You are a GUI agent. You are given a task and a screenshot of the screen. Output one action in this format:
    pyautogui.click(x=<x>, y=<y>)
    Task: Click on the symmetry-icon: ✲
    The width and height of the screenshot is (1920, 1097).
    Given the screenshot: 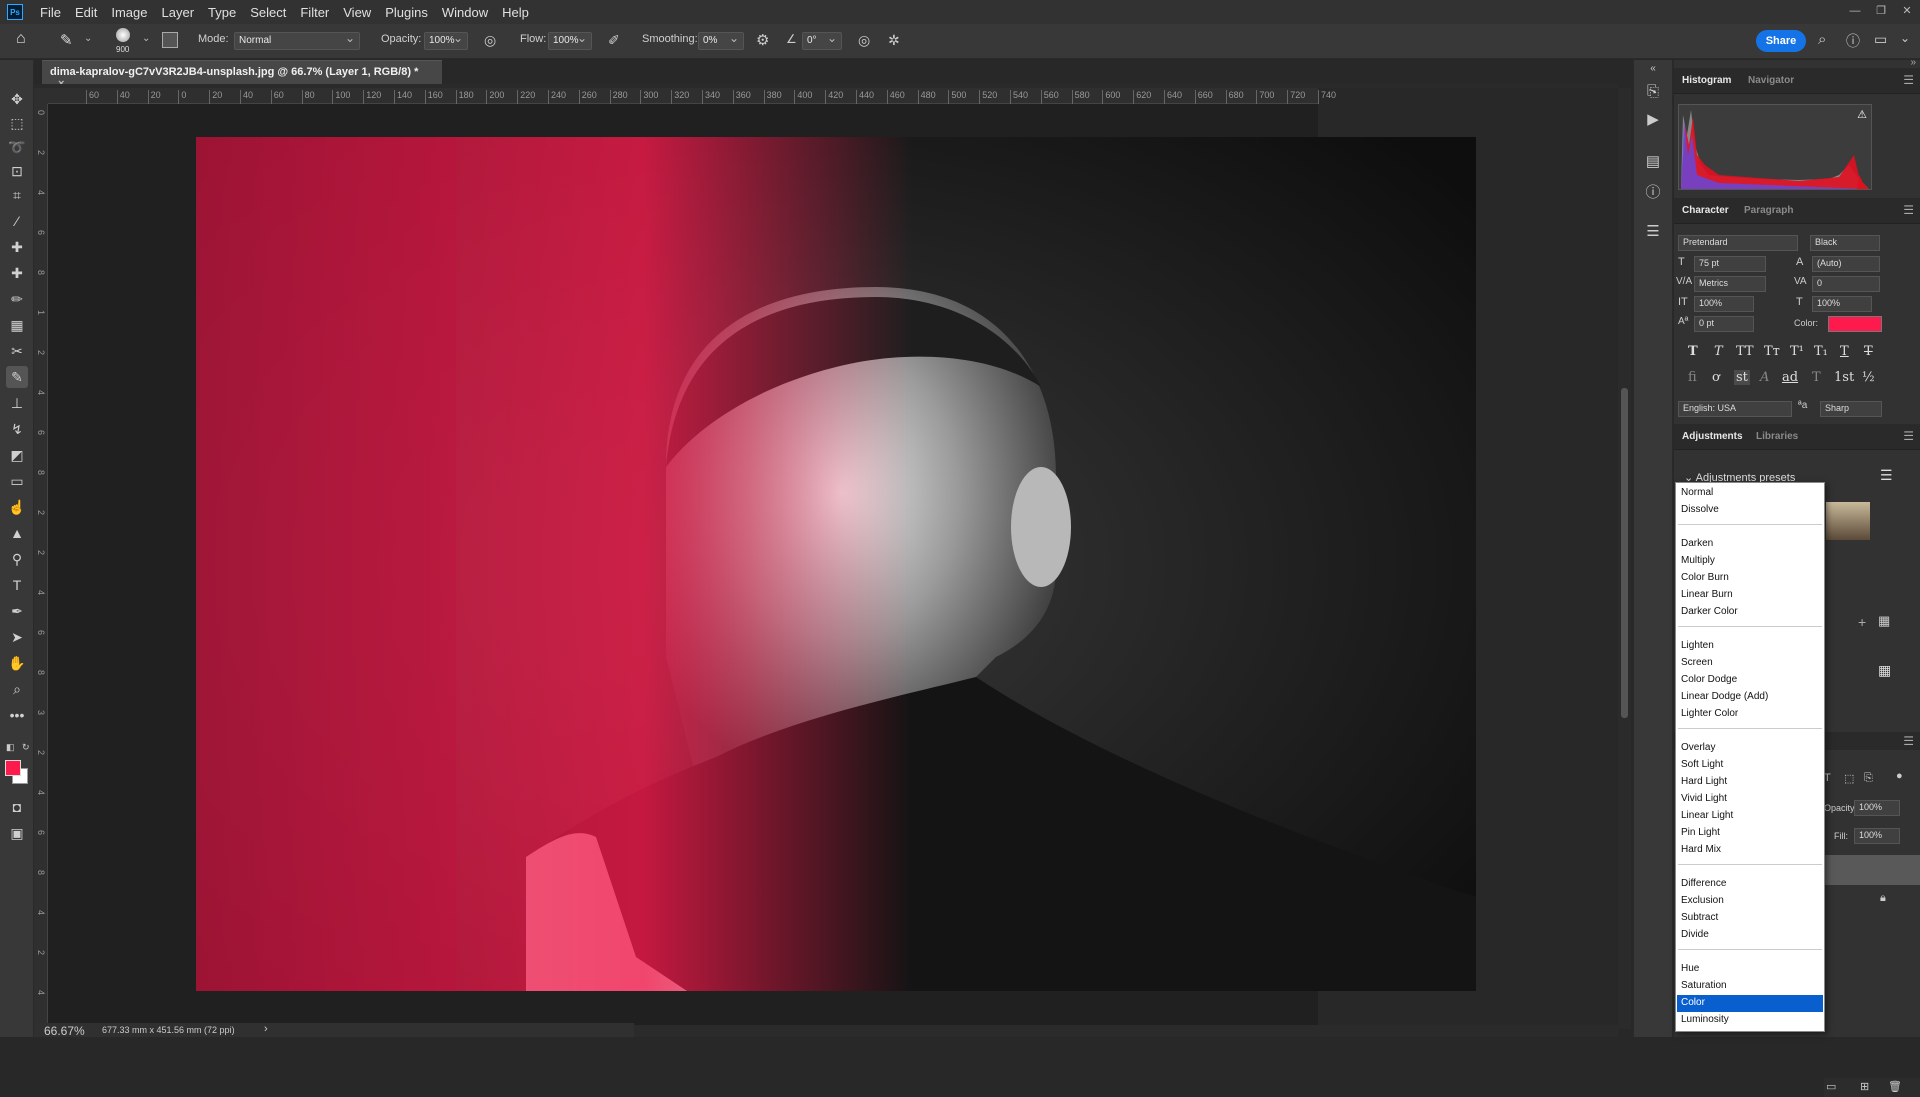 What is the action you would take?
    pyautogui.click(x=894, y=40)
    